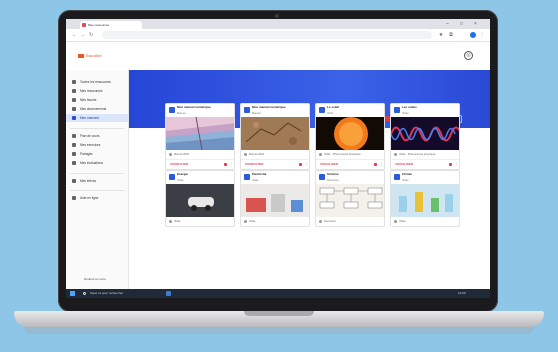 This screenshot has height=352, width=558. What do you see at coordinates (279, 313) in the screenshot?
I see `laptop-notch` at bounding box center [279, 313].